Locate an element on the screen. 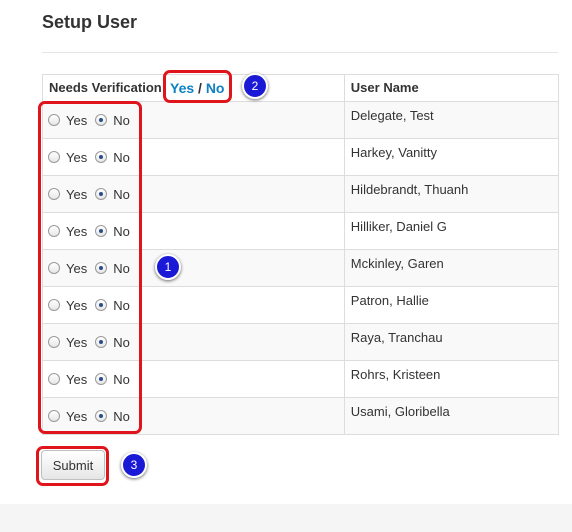 This screenshot has height=532, width=572. user-name-cell: Rohrs, Kristeen is located at coordinates (451, 379).